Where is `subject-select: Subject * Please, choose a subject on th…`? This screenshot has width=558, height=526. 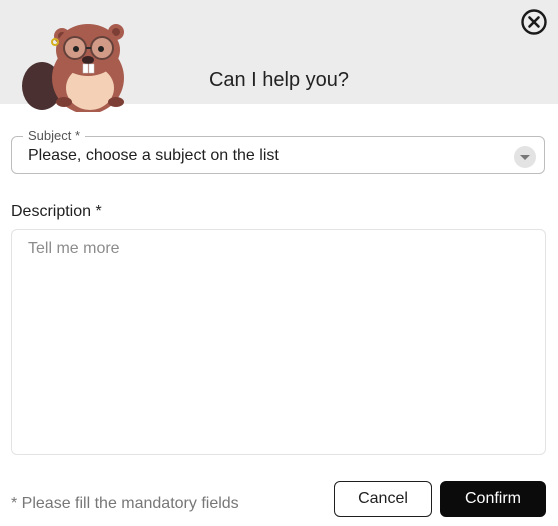 subject-select: Subject * Please, choose a subject on th… is located at coordinates (278, 151).